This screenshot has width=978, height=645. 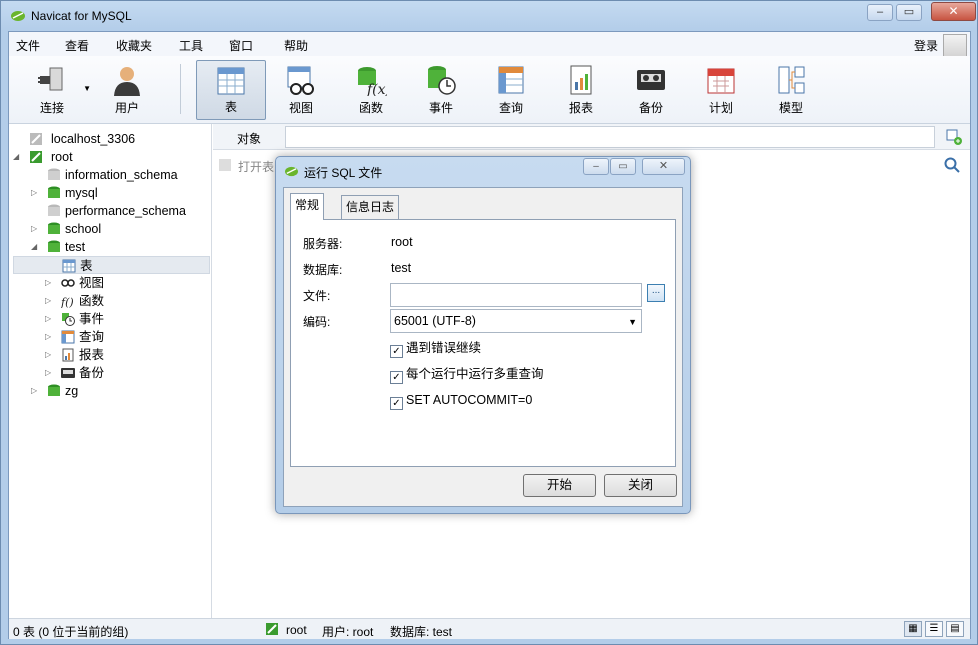 I want to click on view-icon, so click(x=300, y=80).